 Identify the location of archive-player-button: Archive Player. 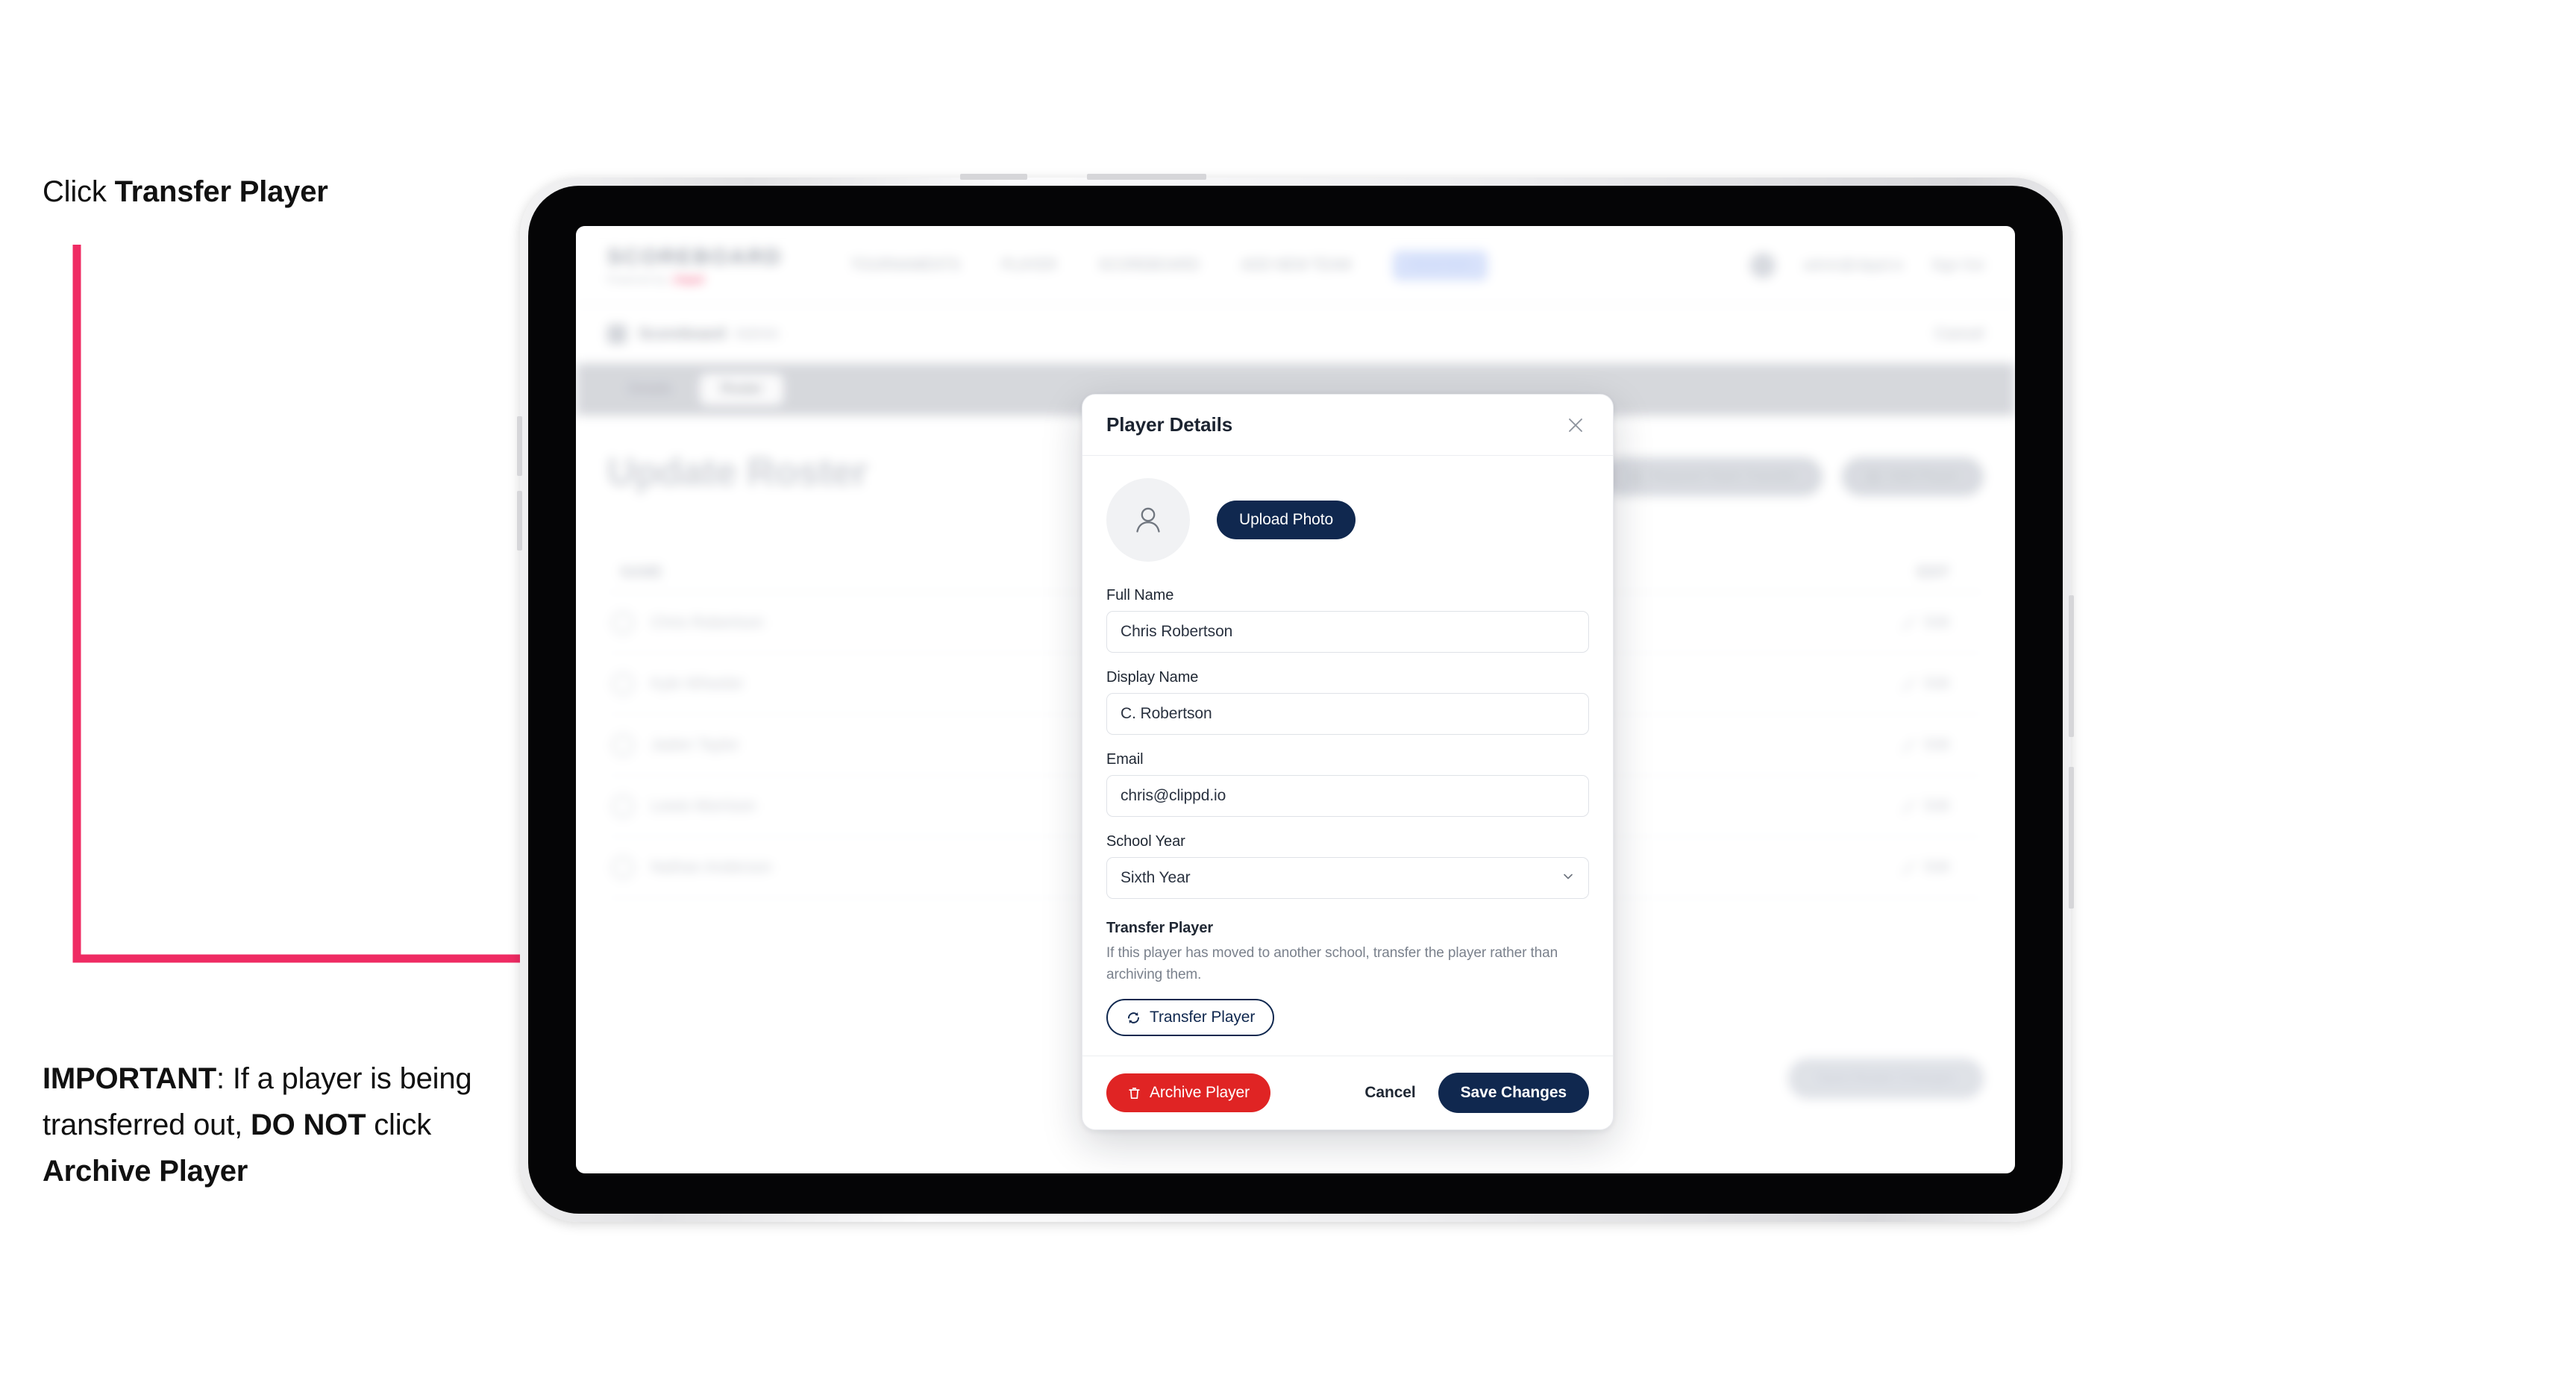
(1188, 1092).